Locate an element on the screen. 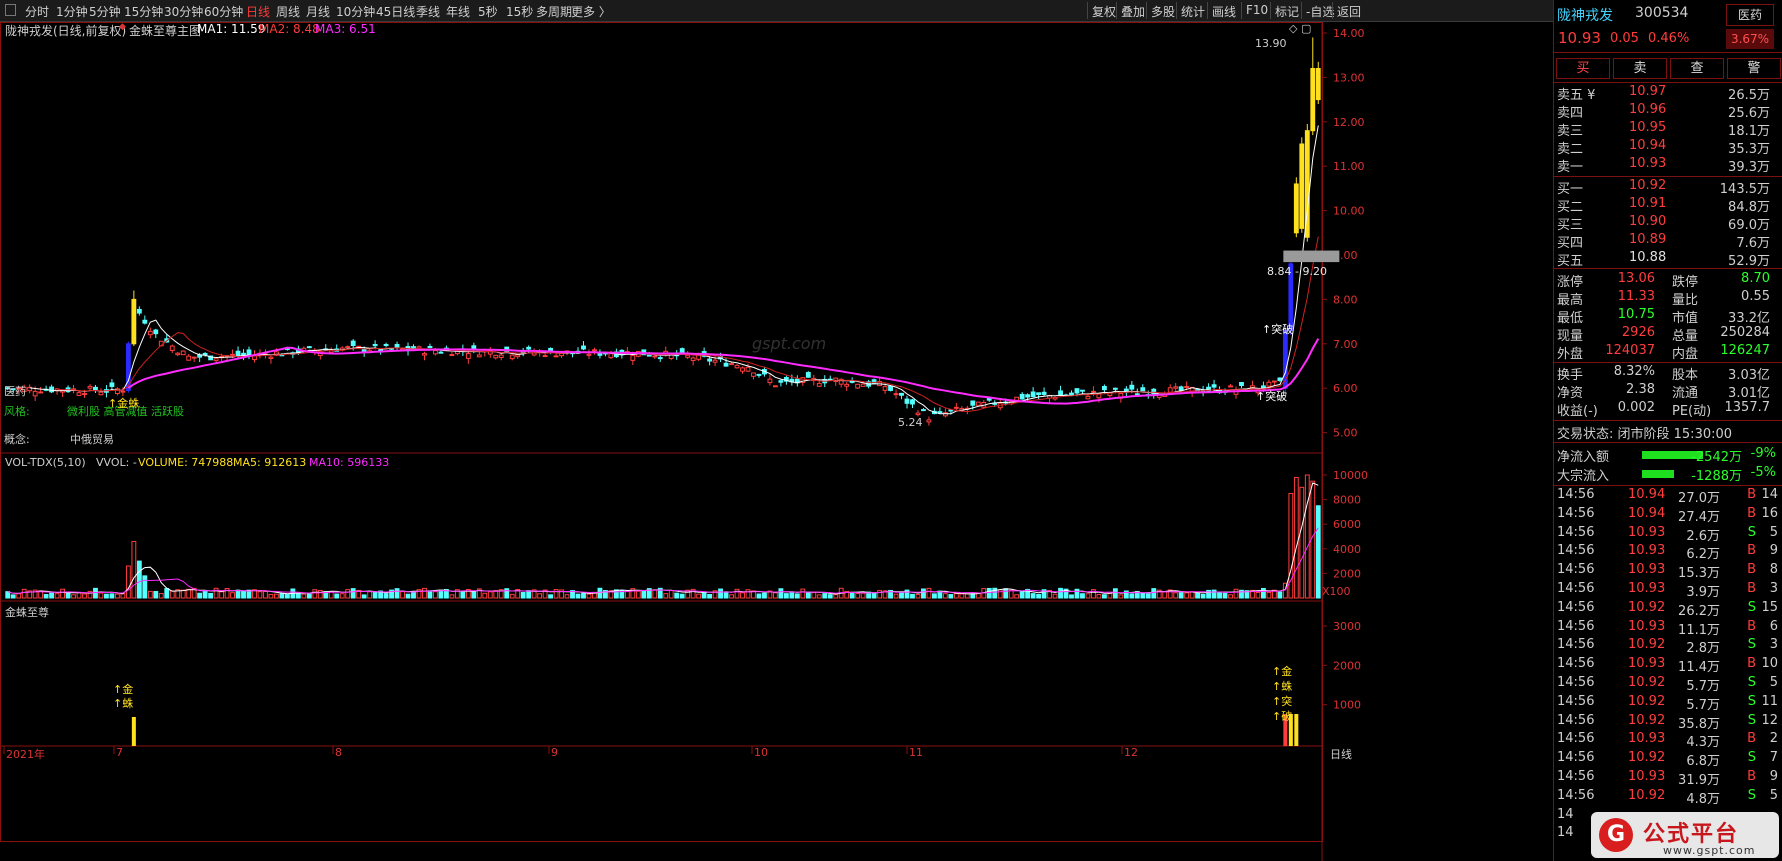  chart-settings-icon: ◇ ▢ is located at coordinates (1300, 28).